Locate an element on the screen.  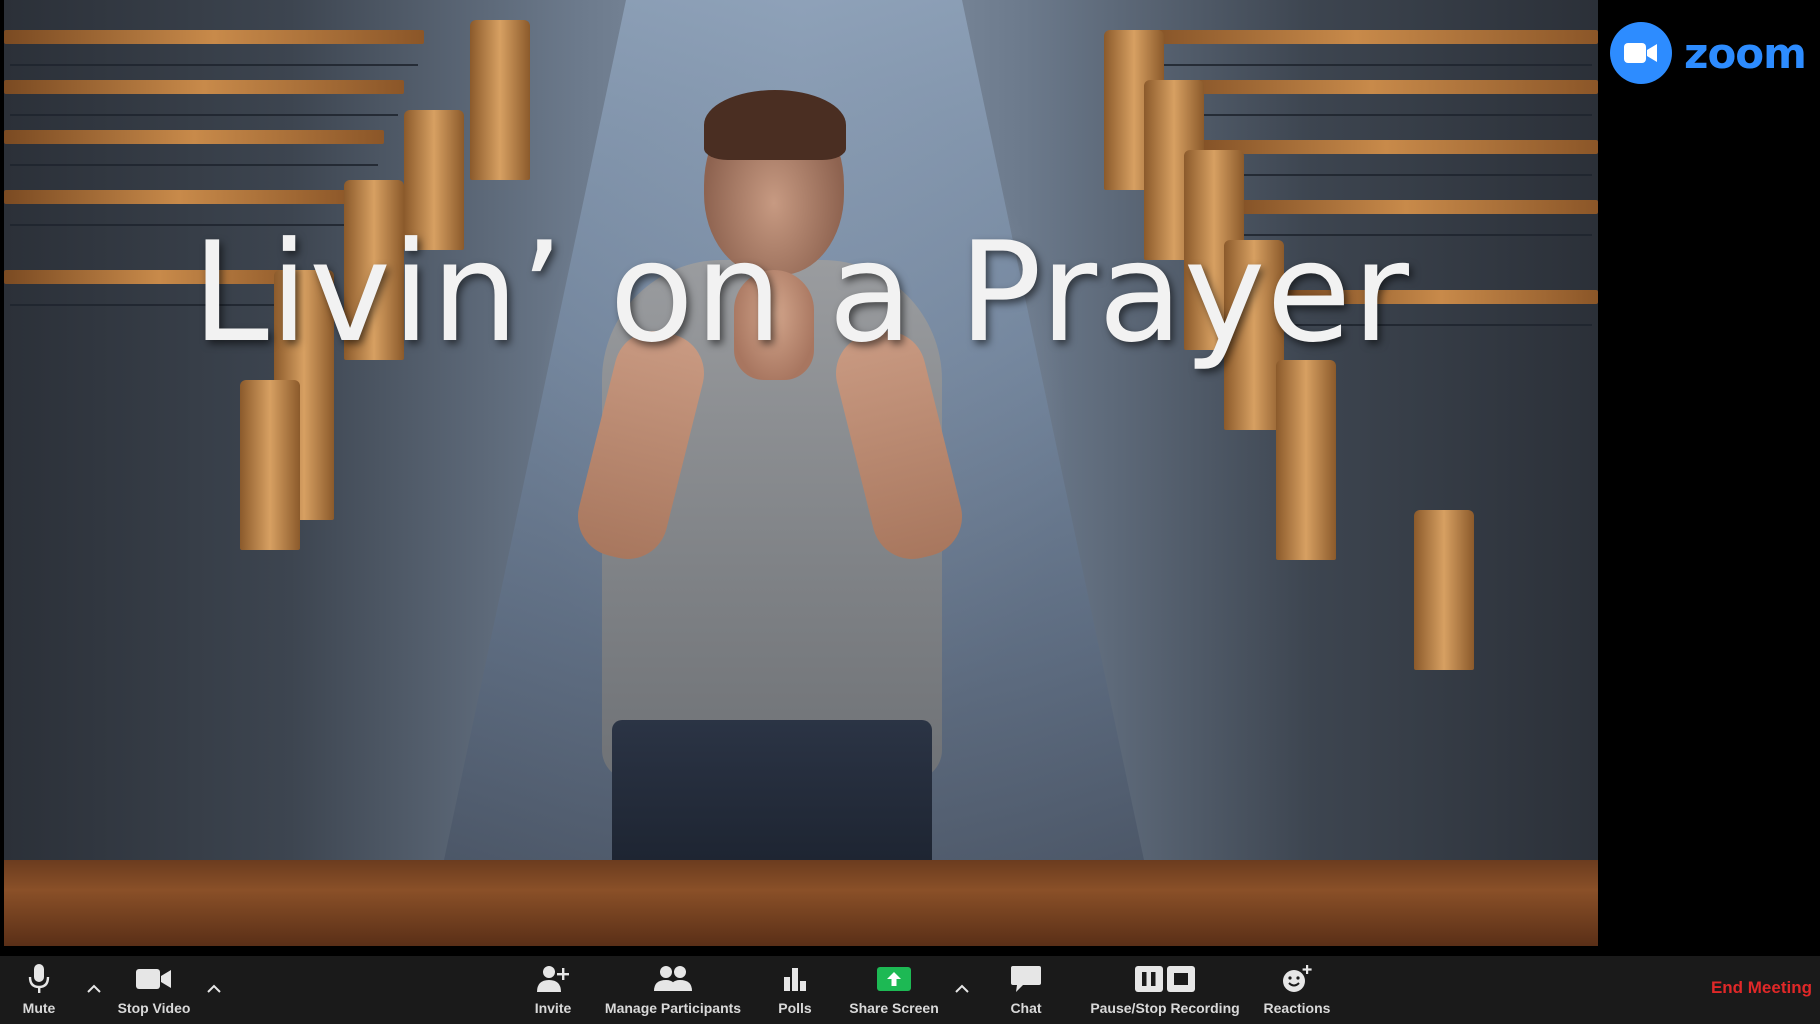
end-meeting-button: End Meeting is located at coordinates (1761, 988).